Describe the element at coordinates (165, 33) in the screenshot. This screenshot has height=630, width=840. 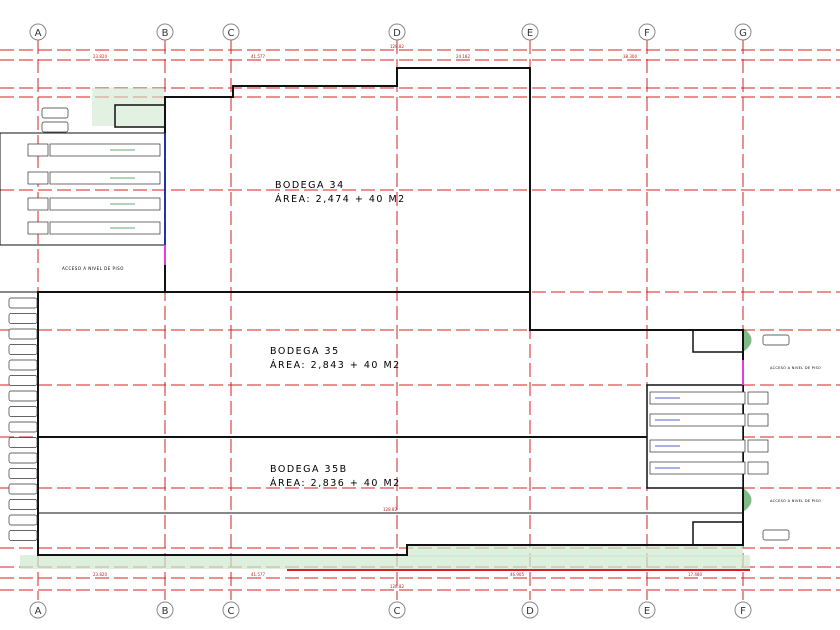
I see `grid-label-top: B` at that location.